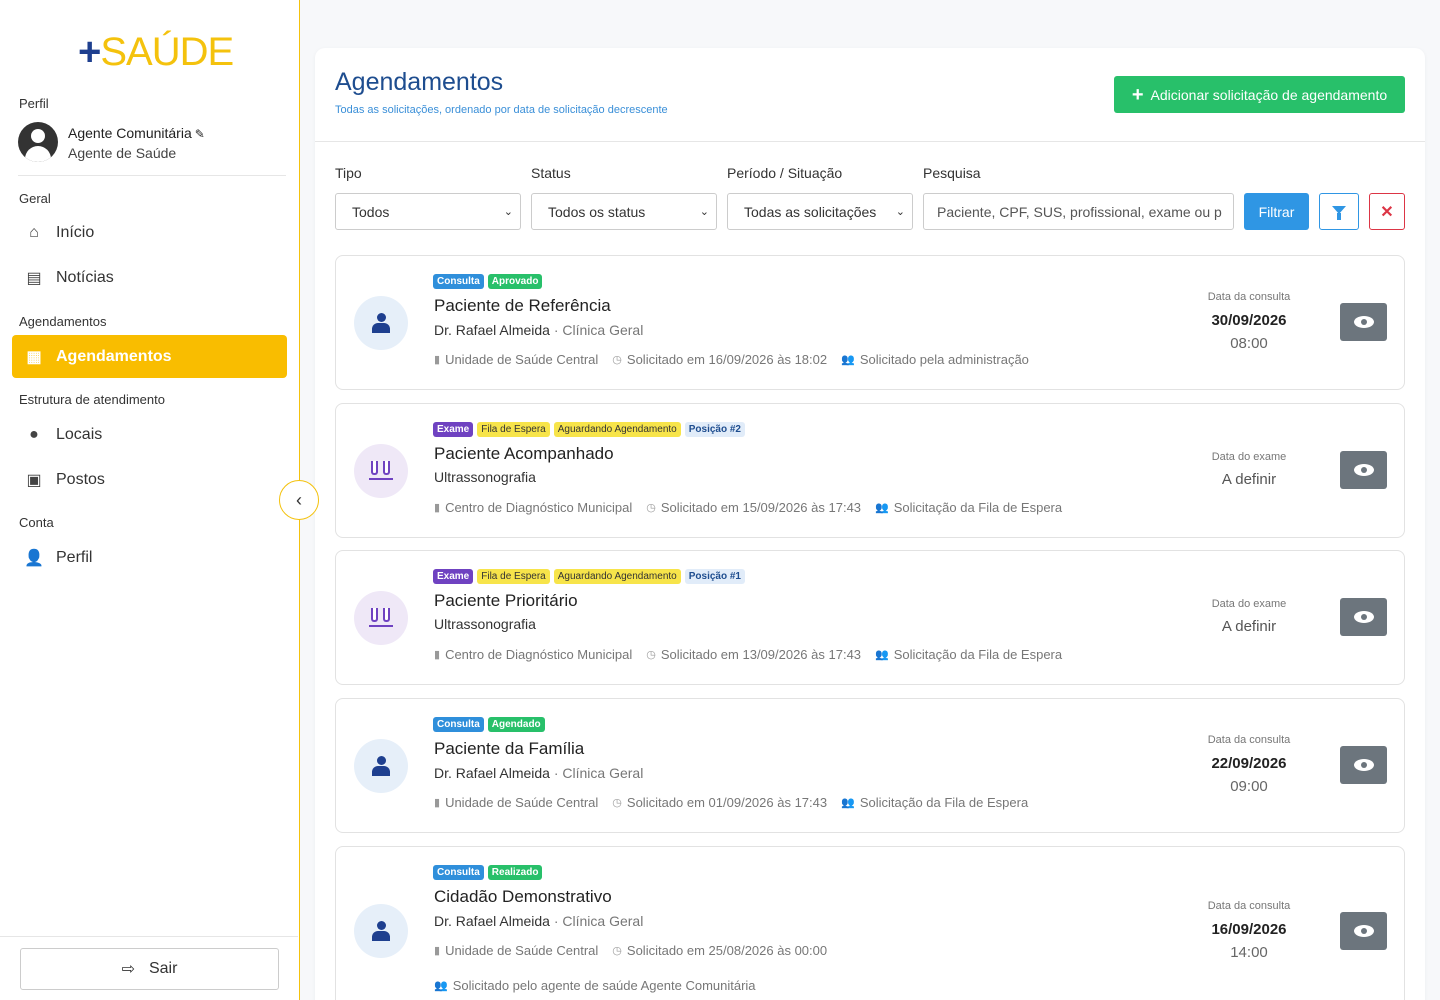 The image size is (1440, 1000). I want to click on clear-filters-button: ✕, so click(1387, 211).